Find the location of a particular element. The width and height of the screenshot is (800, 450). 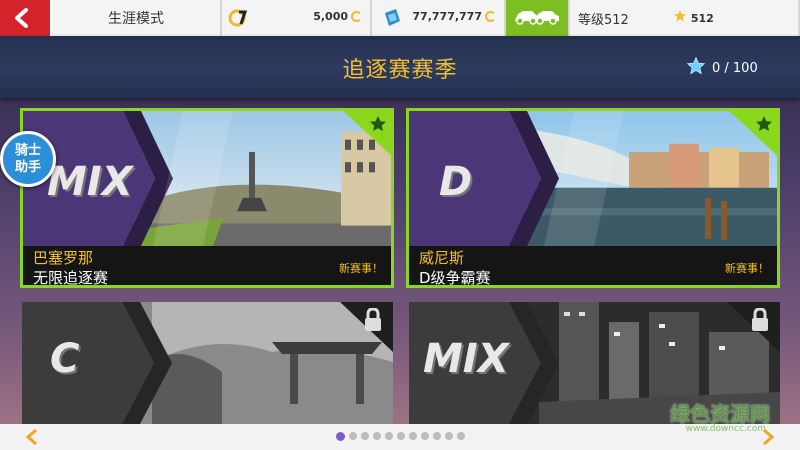

top-bar: 生涯模式 5,000 77,777,777 等级512 512 is located at coordinates (400, 18).